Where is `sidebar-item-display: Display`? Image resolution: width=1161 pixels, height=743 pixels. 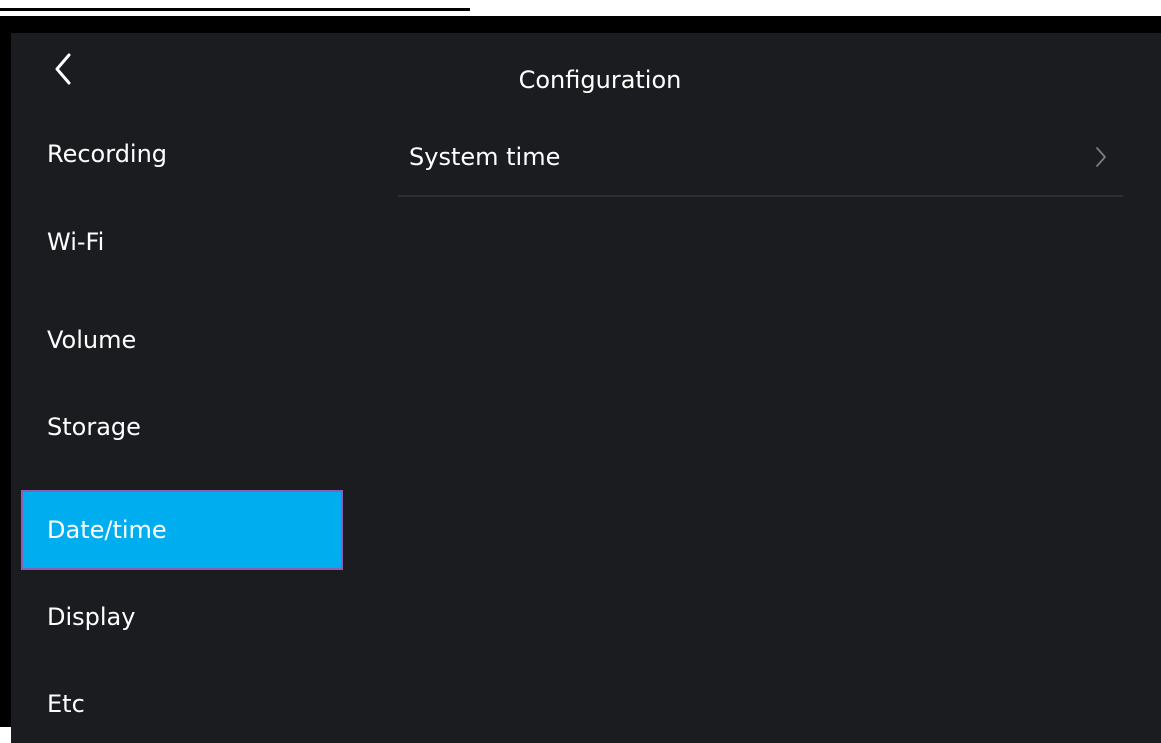 sidebar-item-display: Display is located at coordinates (182, 617).